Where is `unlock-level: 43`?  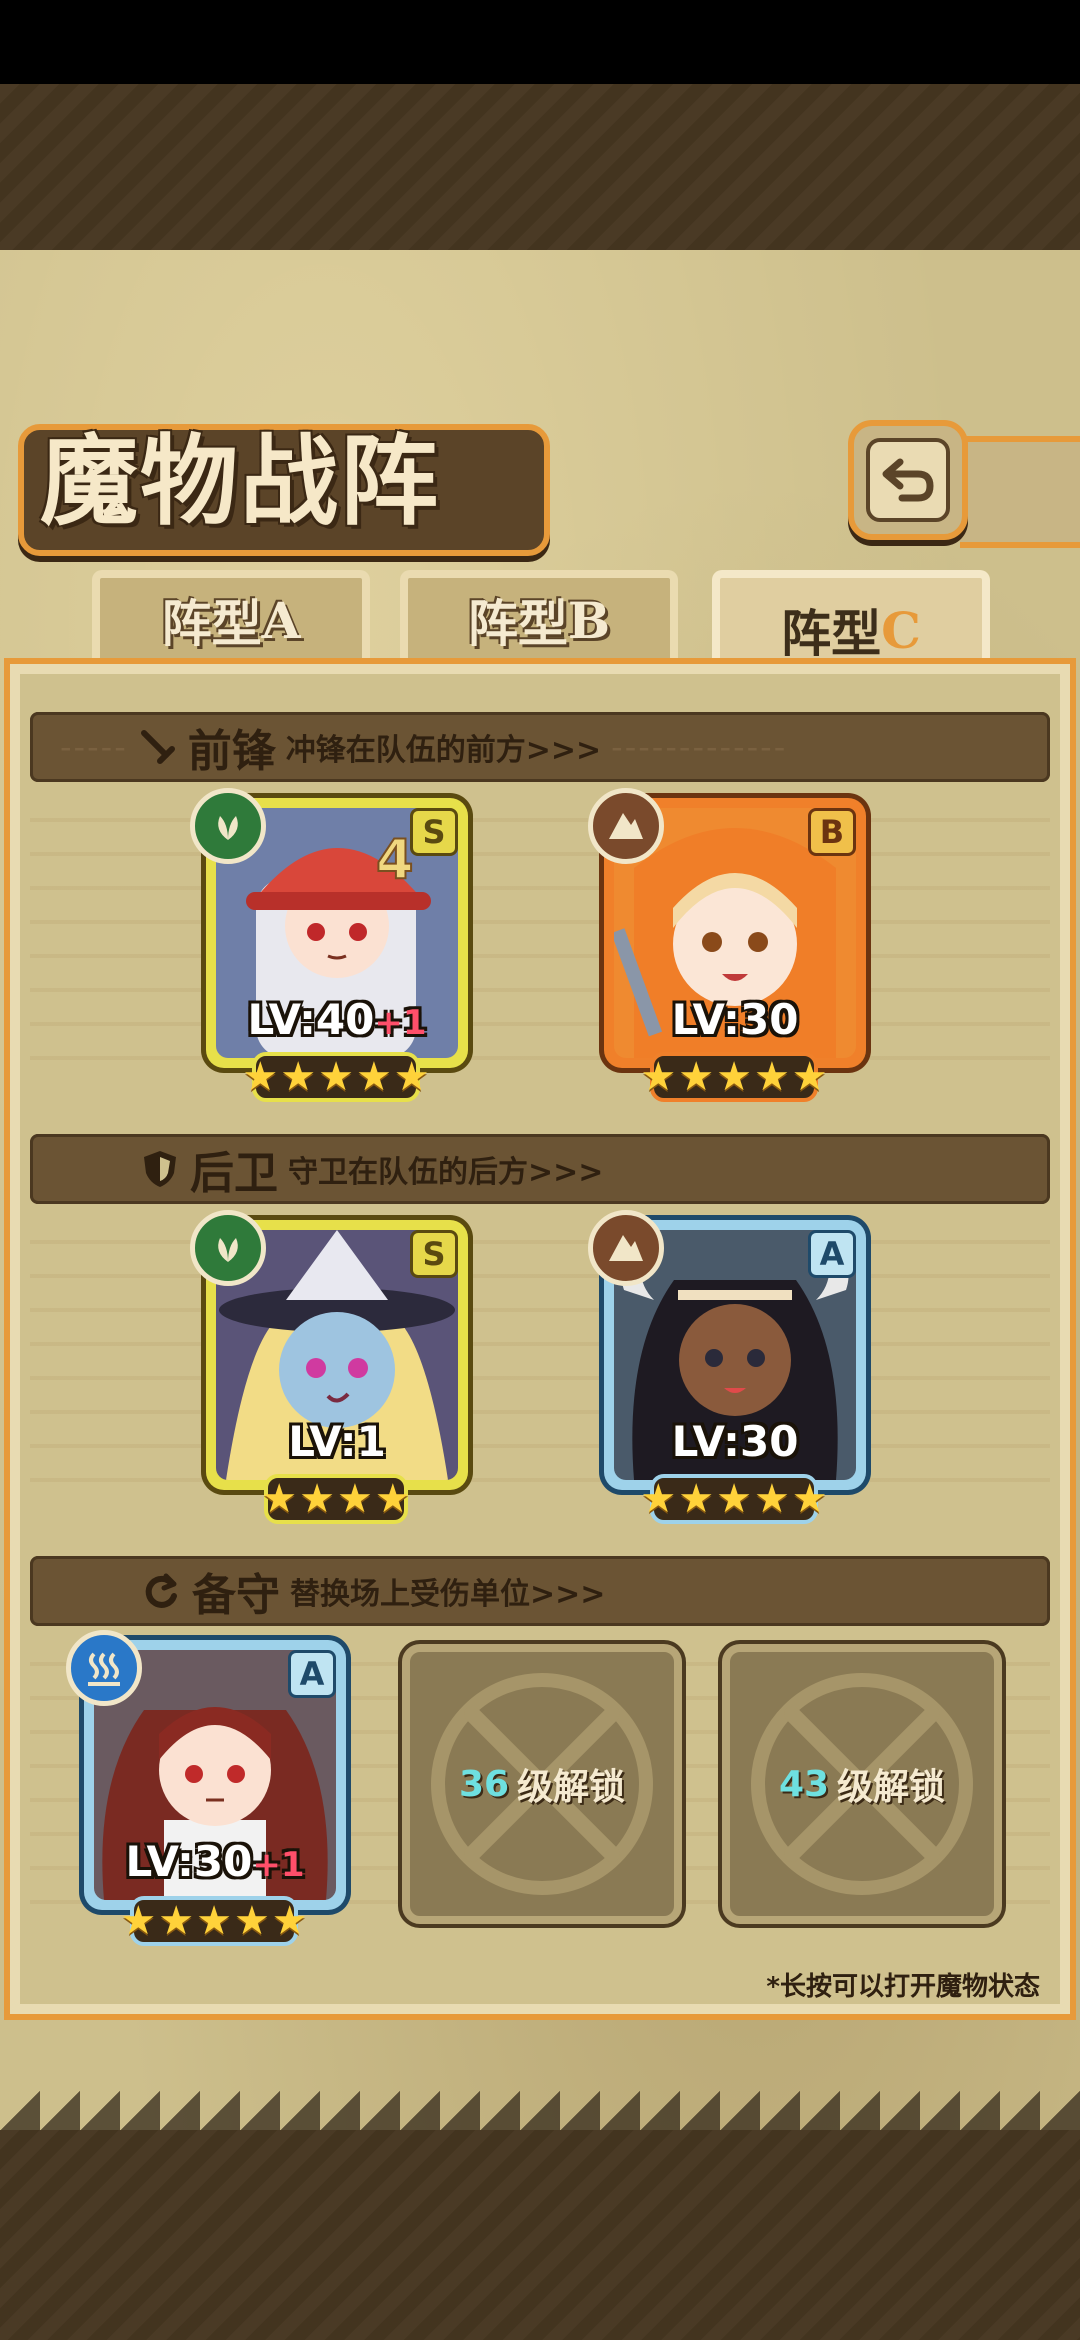 unlock-level: 43 is located at coordinates (804, 1784).